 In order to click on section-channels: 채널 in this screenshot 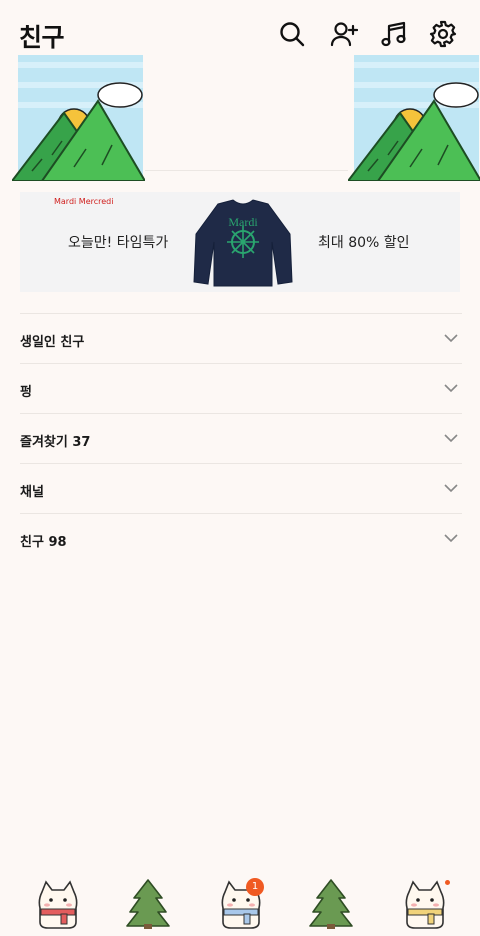, I will do `click(241, 488)`.